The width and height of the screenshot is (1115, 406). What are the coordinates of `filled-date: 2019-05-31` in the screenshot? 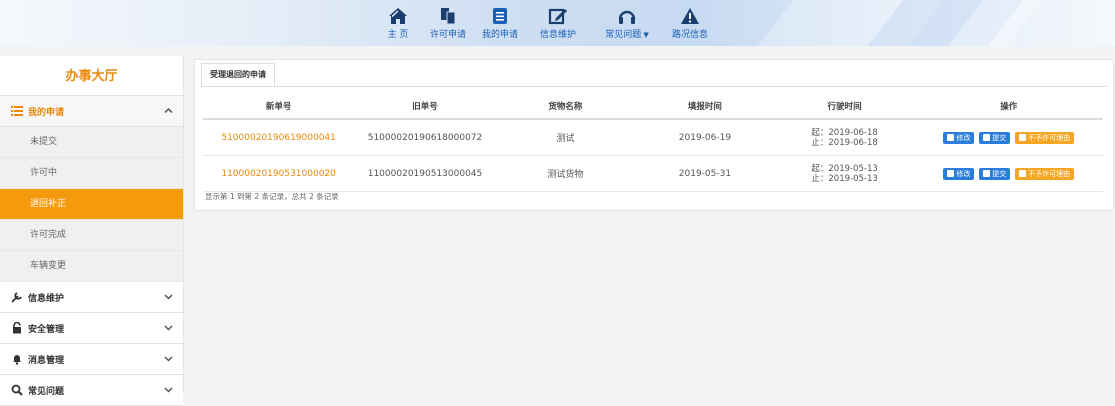 It's located at (705, 173).